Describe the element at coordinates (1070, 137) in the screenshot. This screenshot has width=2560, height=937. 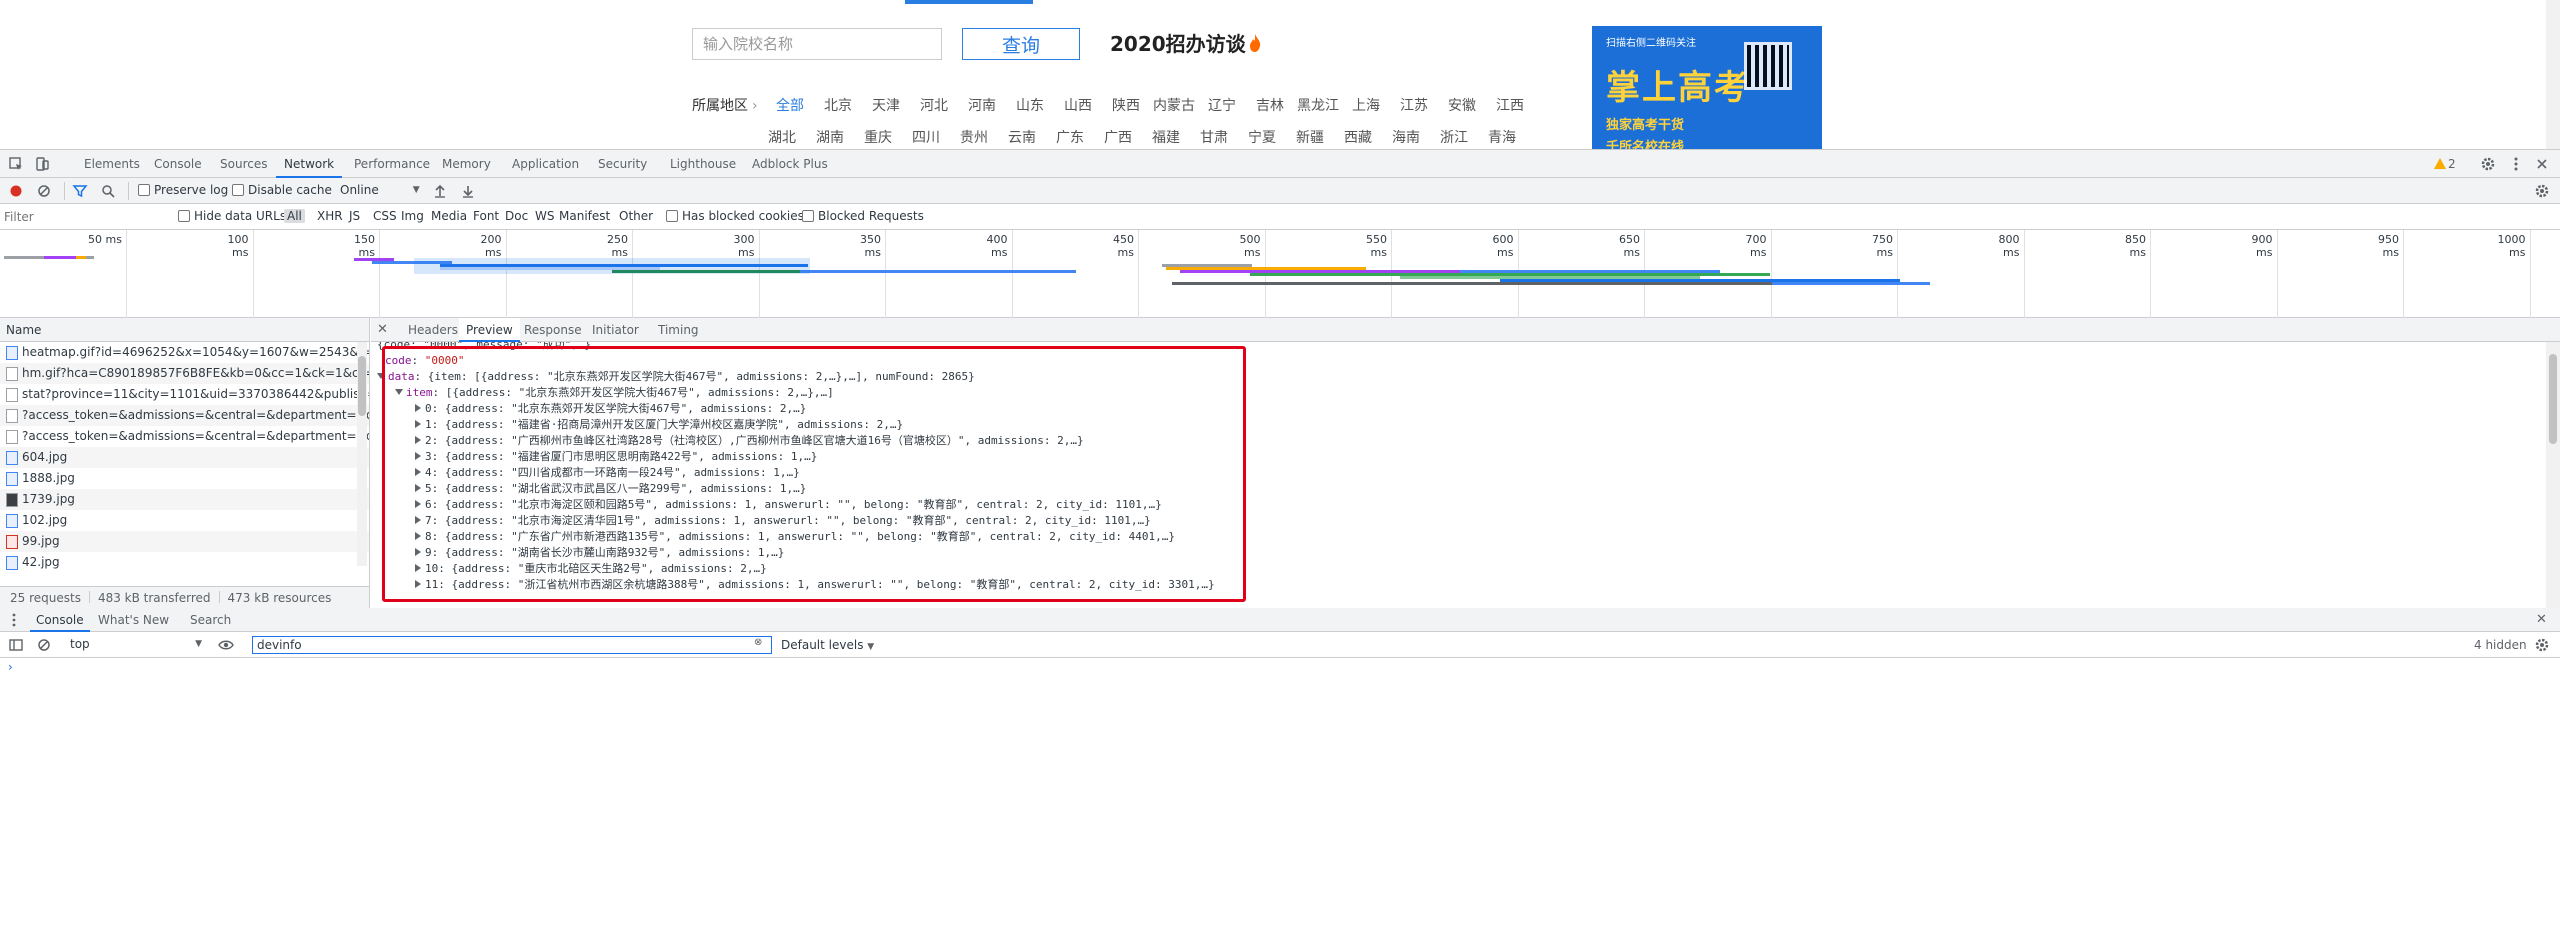
I see `region-link: 广东` at that location.